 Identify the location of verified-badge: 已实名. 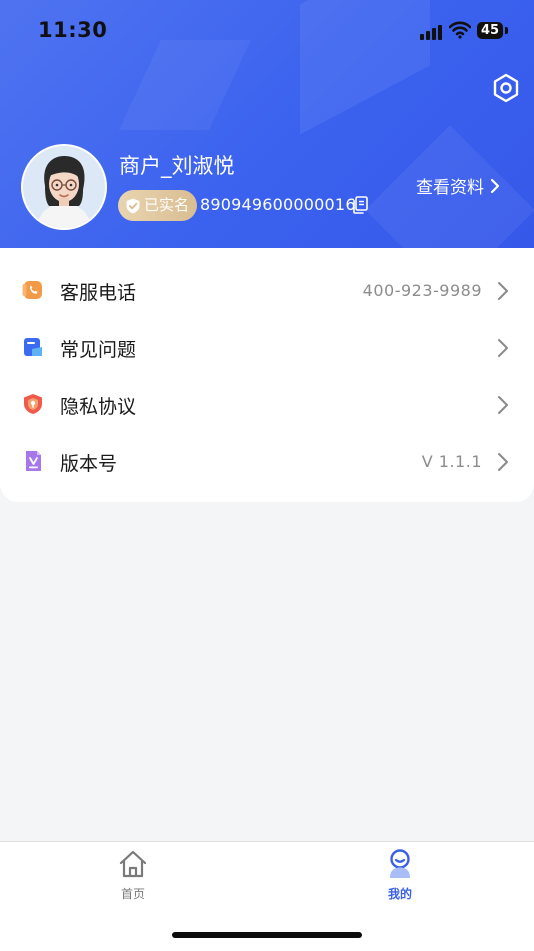
(158, 205).